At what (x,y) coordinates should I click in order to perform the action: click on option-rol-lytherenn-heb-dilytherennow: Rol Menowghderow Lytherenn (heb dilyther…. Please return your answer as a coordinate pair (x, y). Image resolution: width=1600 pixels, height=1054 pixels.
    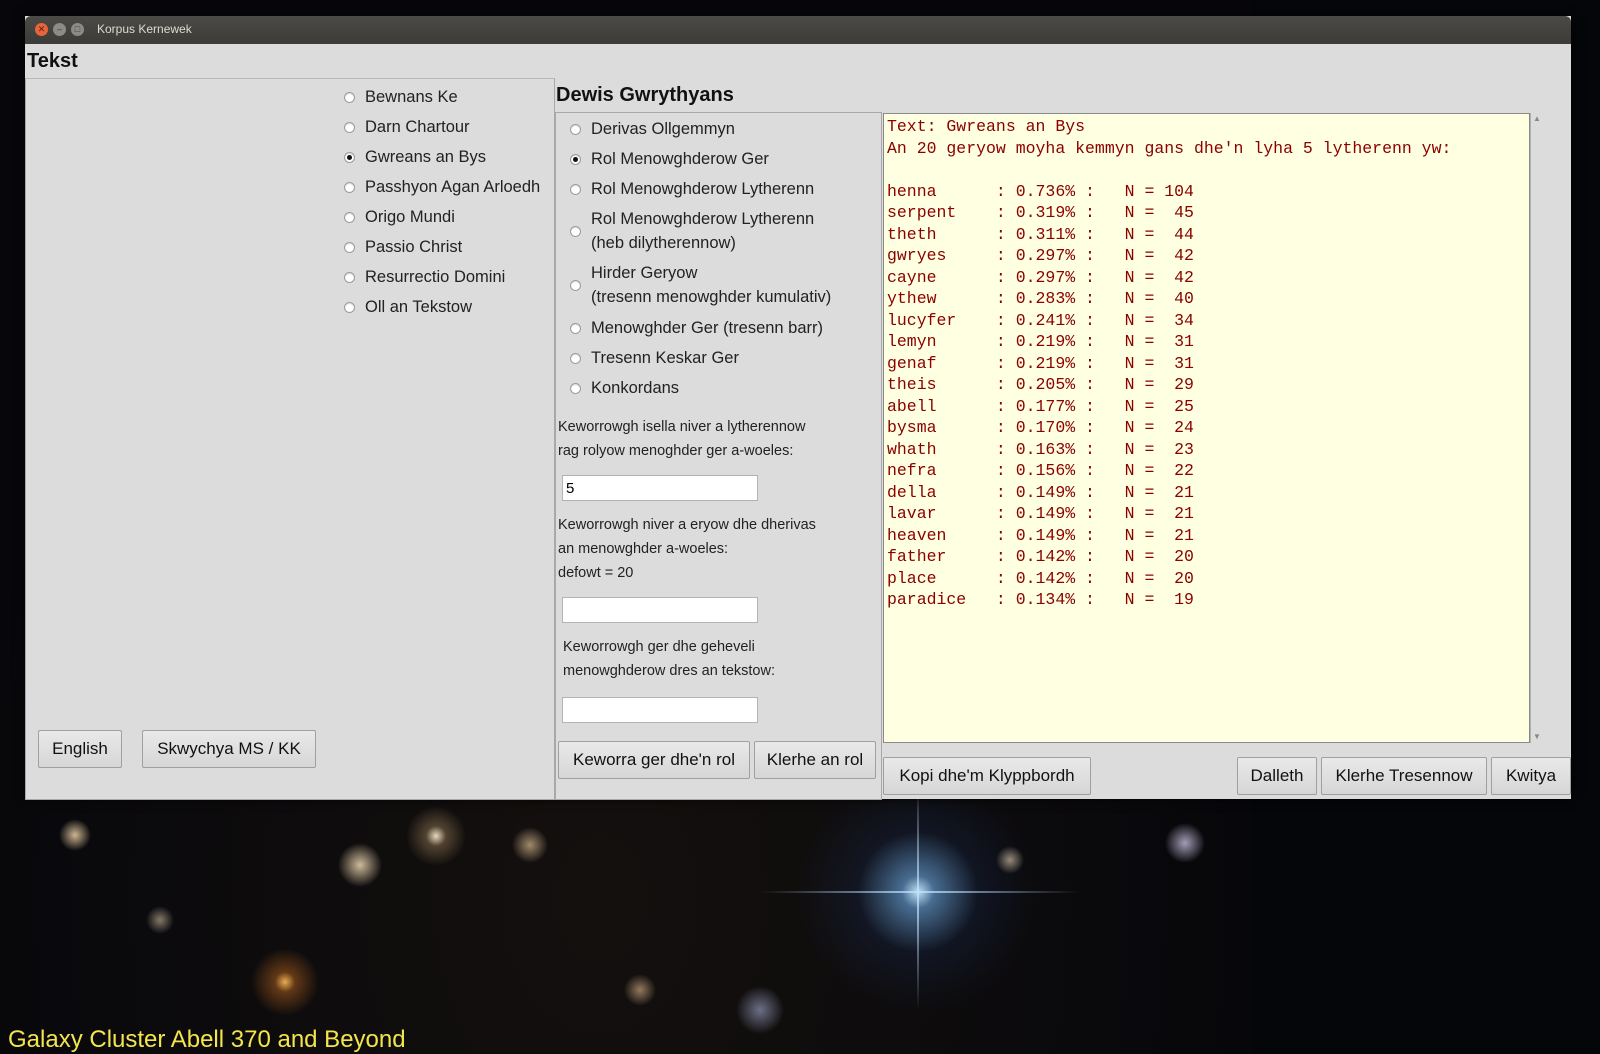
    Looking at the image, I should click on (692, 231).